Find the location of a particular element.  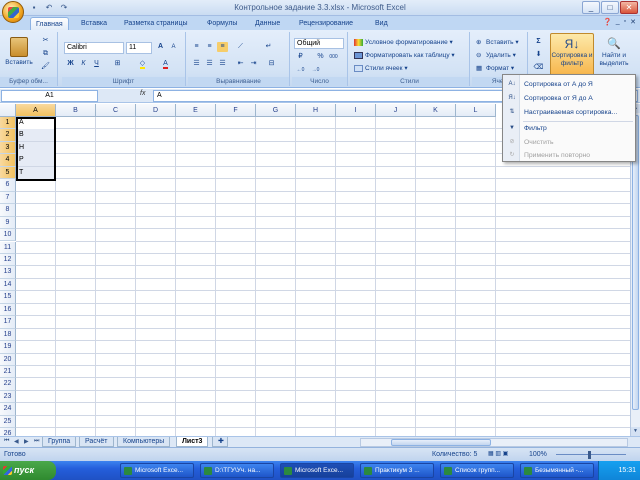

row-header: 4 is located at coordinates (8, 160).